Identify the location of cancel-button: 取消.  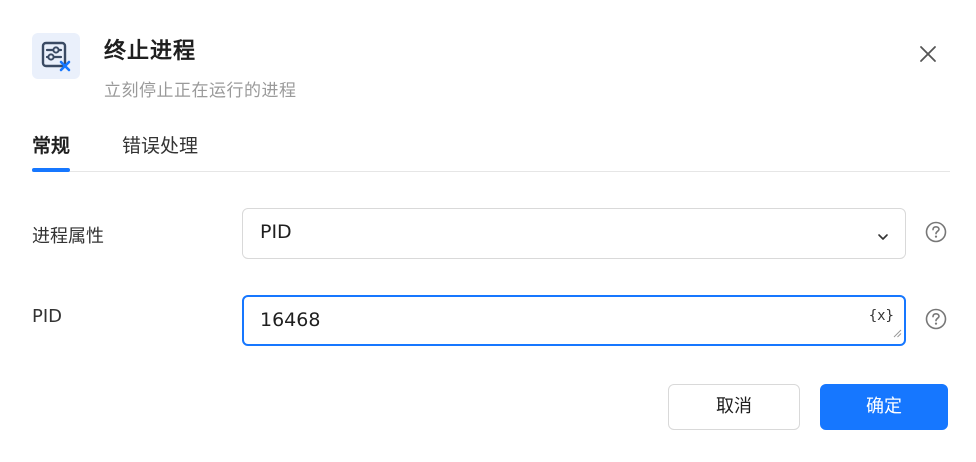
(734, 407).